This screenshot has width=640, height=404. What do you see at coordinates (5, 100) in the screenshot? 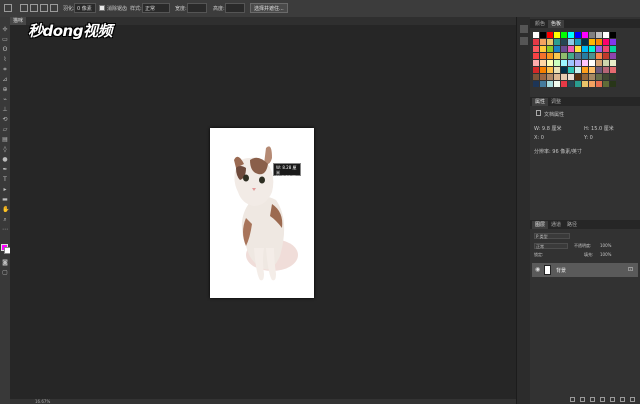
I see `brush-tool-icon: ⌁` at bounding box center [5, 100].